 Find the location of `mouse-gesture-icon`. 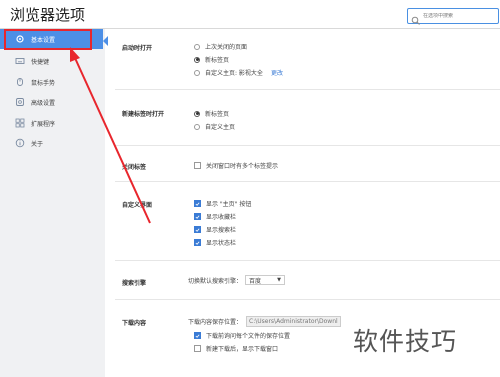

mouse-gesture-icon is located at coordinates (20, 82).